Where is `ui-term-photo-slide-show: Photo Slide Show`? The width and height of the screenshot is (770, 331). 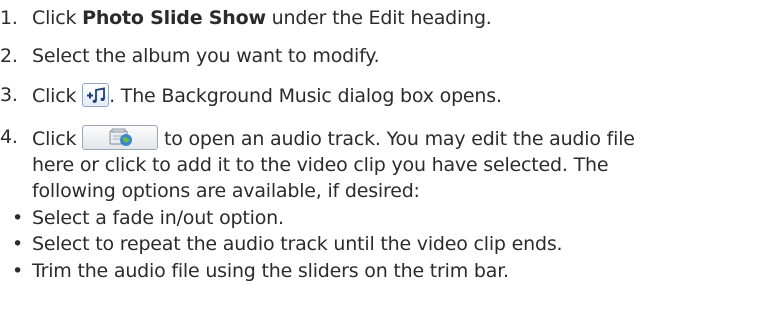 ui-term-photo-slide-show: Photo Slide Show is located at coordinates (174, 18).